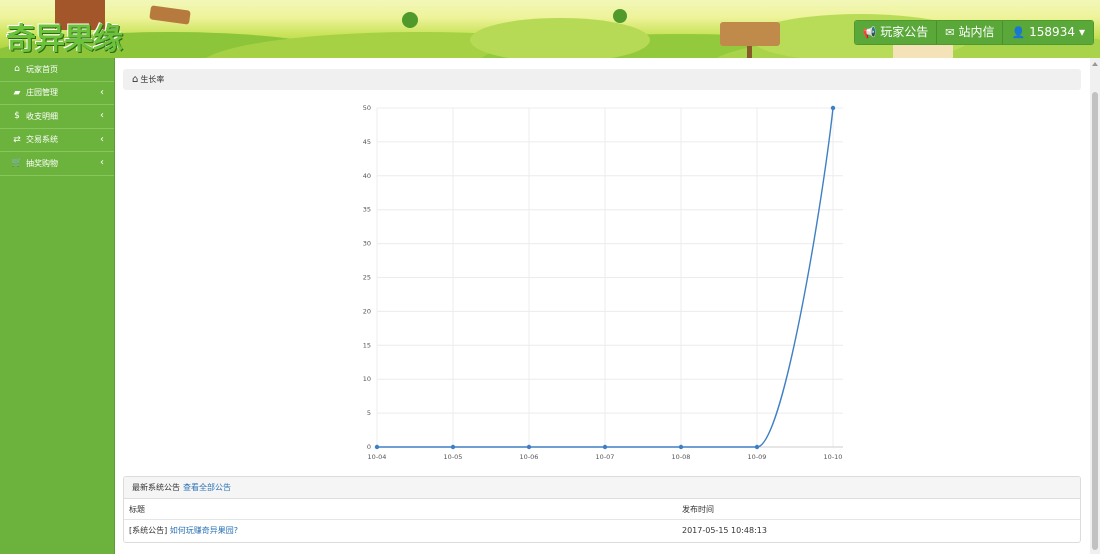 The image size is (1100, 554). What do you see at coordinates (757, 457) in the screenshot?
I see `x-tick-label: 10-09` at bounding box center [757, 457].